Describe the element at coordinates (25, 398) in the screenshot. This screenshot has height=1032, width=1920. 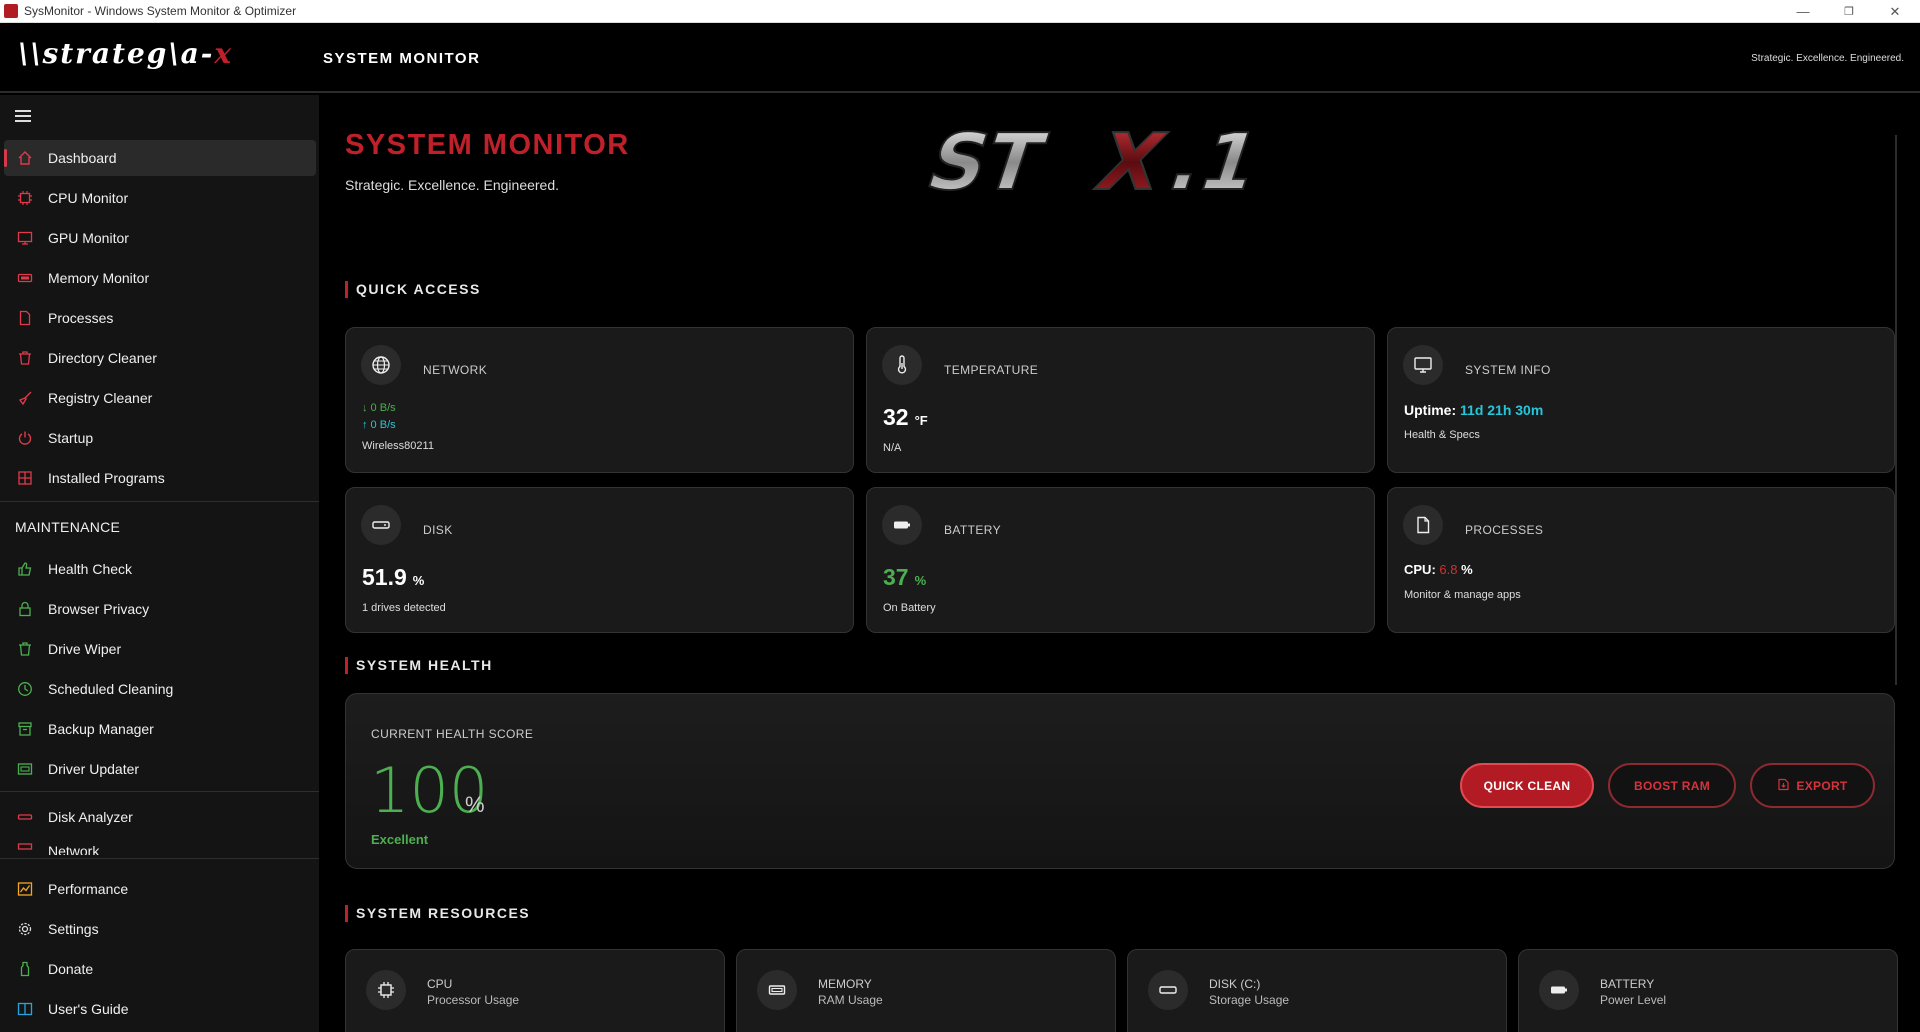
I see `broom-icon` at that location.